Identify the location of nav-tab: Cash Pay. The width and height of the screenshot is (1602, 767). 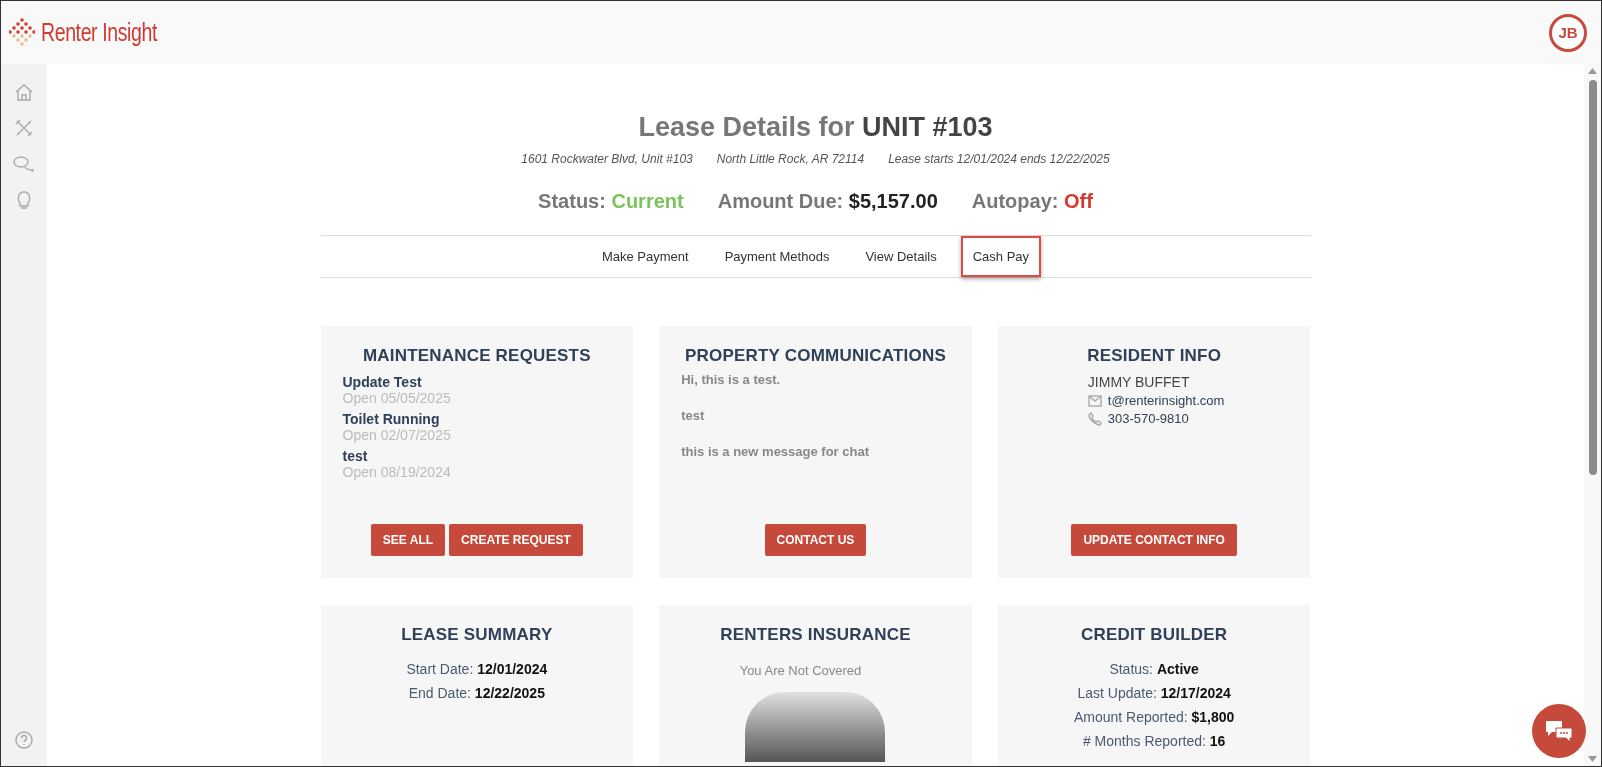
(1001, 256).